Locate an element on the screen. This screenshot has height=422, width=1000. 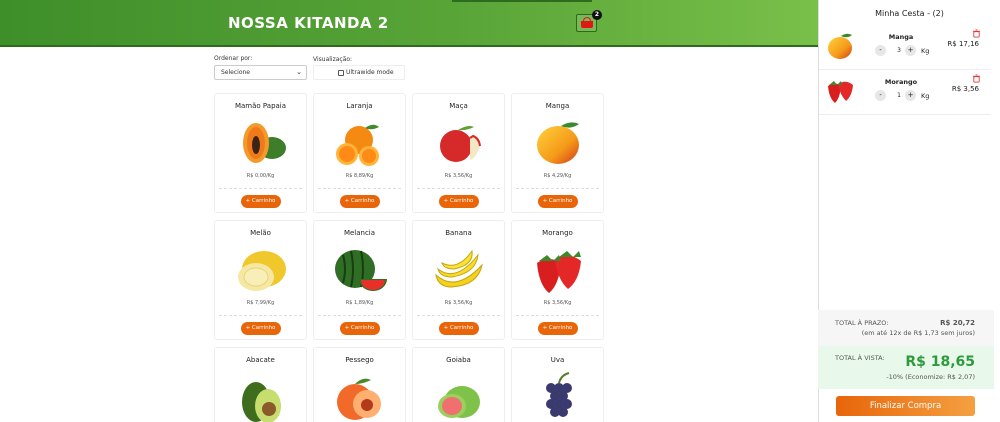
guava-icon is located at coordinates (458, 402).